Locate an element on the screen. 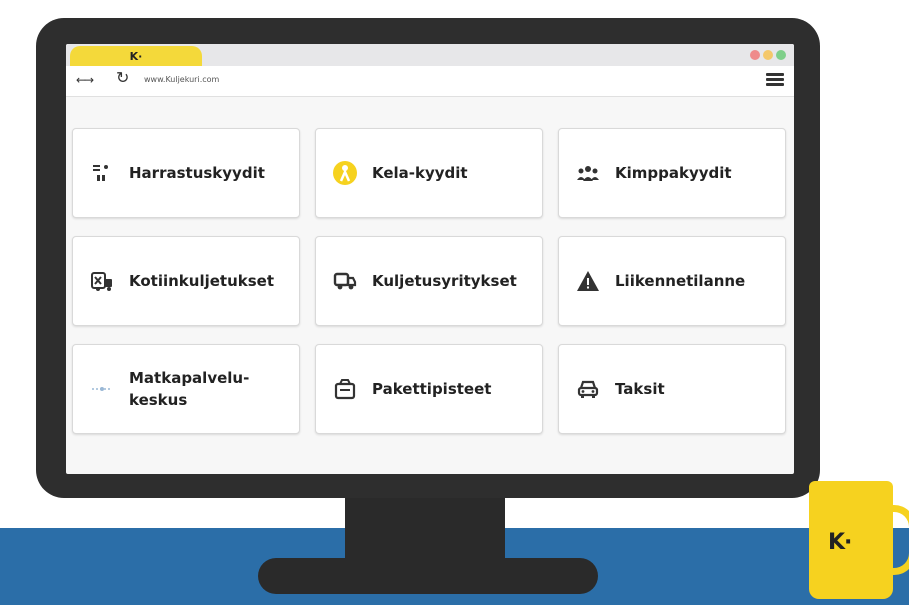 This screenshot has height=605, width=909. tile-liikennetilanne: Liikennetilanne is located at coordinates (672, 281).